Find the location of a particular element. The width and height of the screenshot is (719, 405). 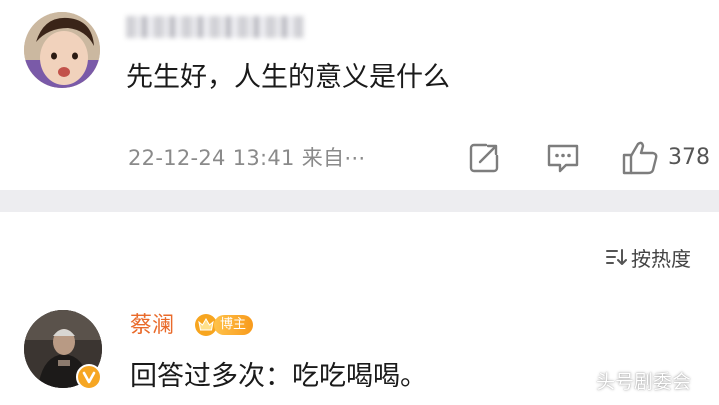

poster-name-blurred is located at coordinates (215, 27).